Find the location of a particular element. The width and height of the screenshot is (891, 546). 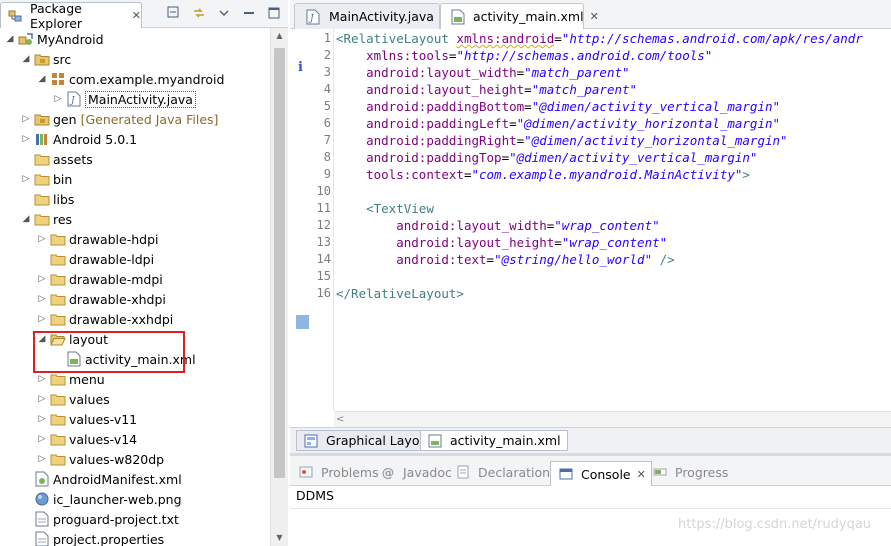

tree-item: ▷ J MainActivity.java is located at coordinates (124, 99).